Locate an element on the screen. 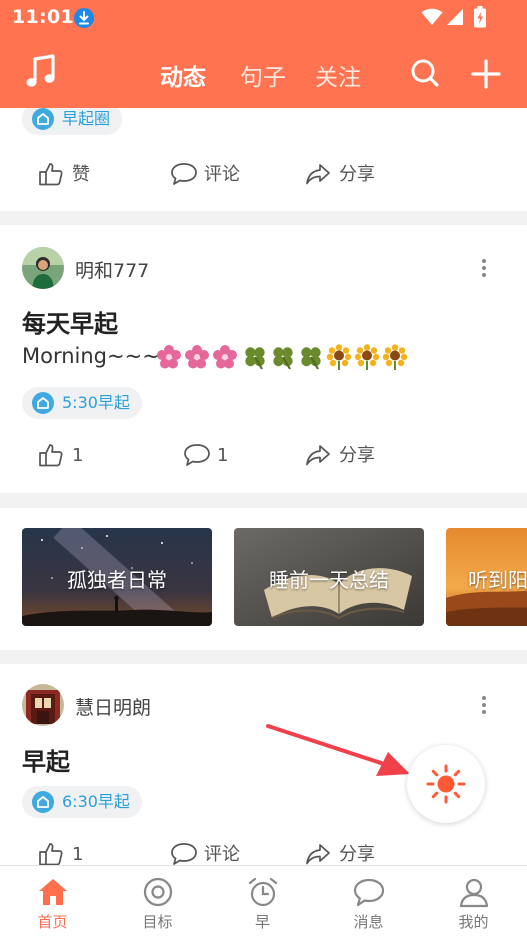  sun-icon is located at coordinates (446, 784).